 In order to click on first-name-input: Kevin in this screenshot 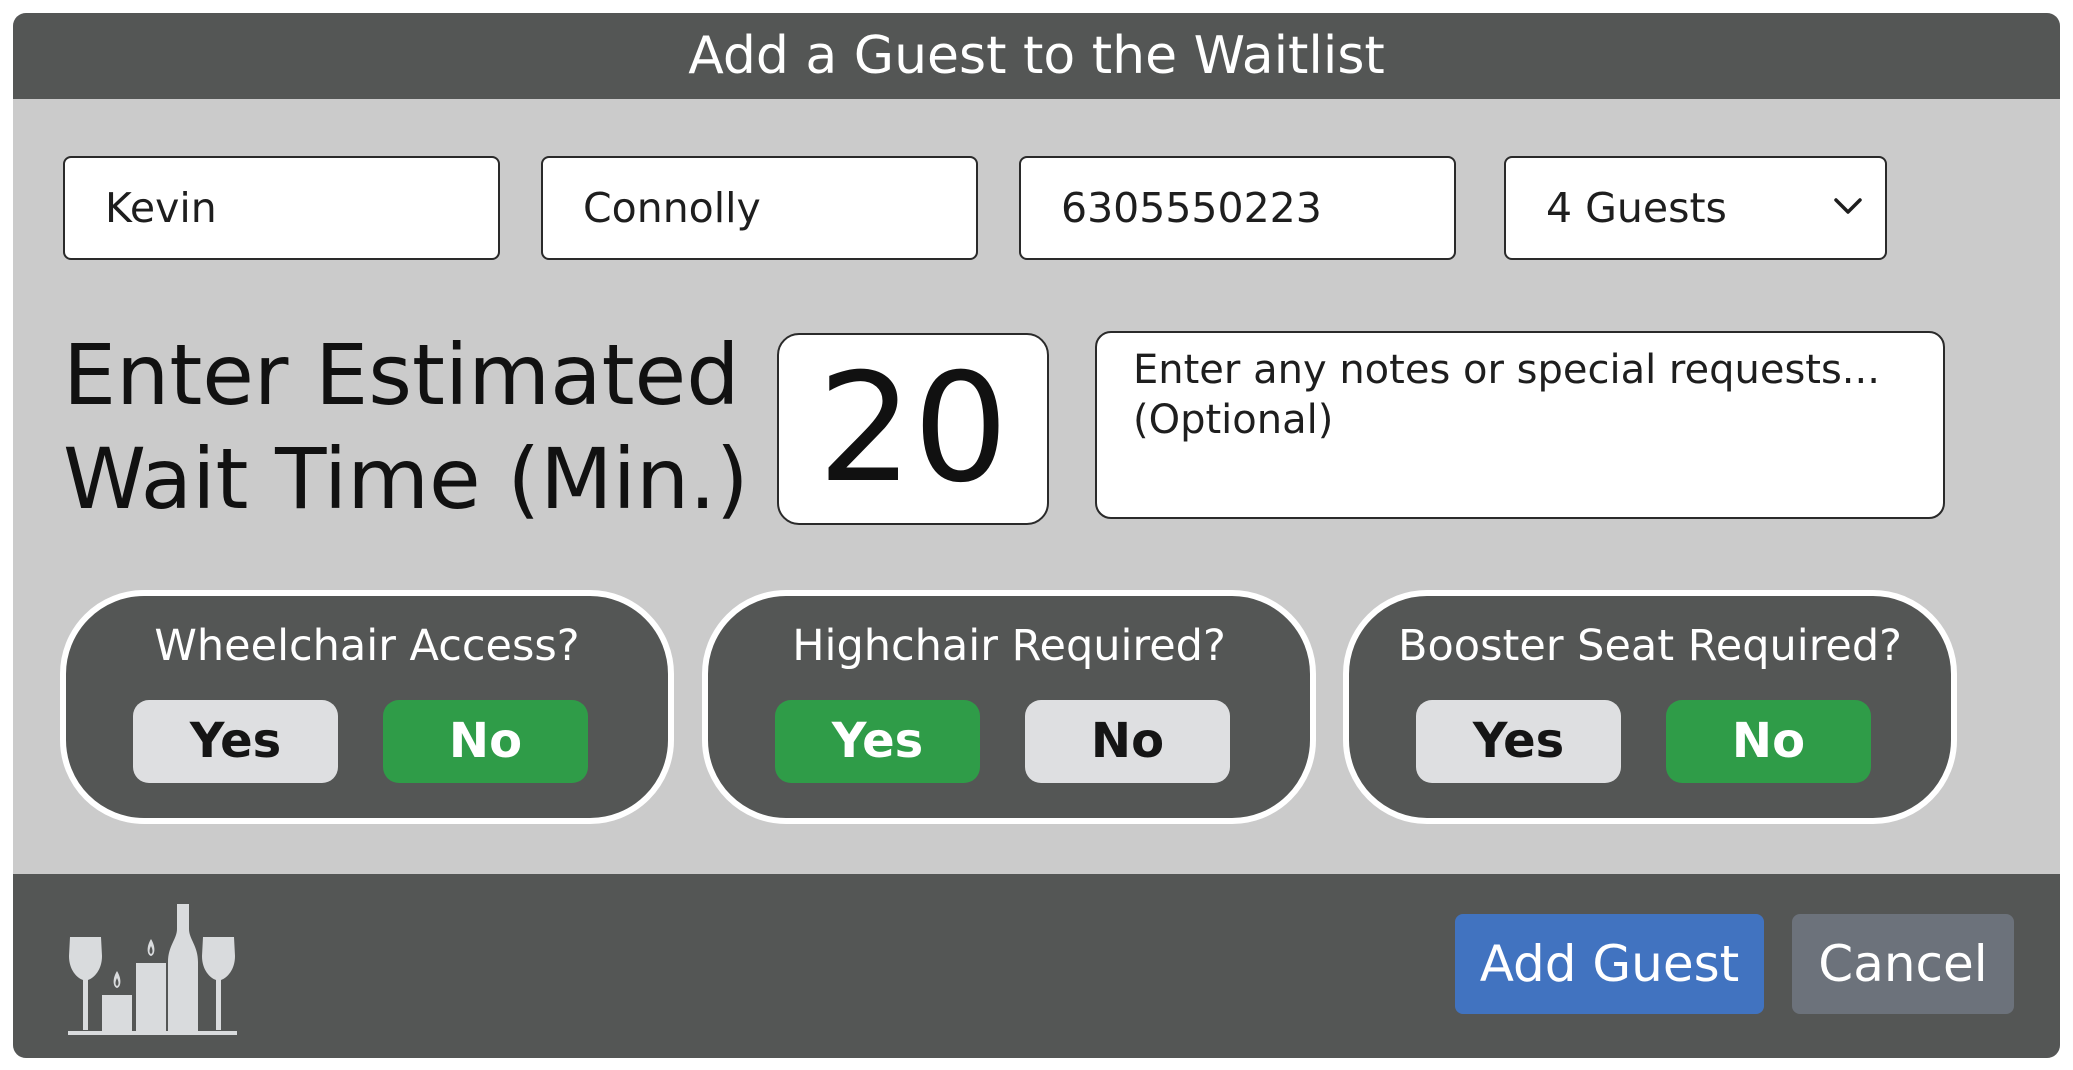, I will do `click(281, 208)`.